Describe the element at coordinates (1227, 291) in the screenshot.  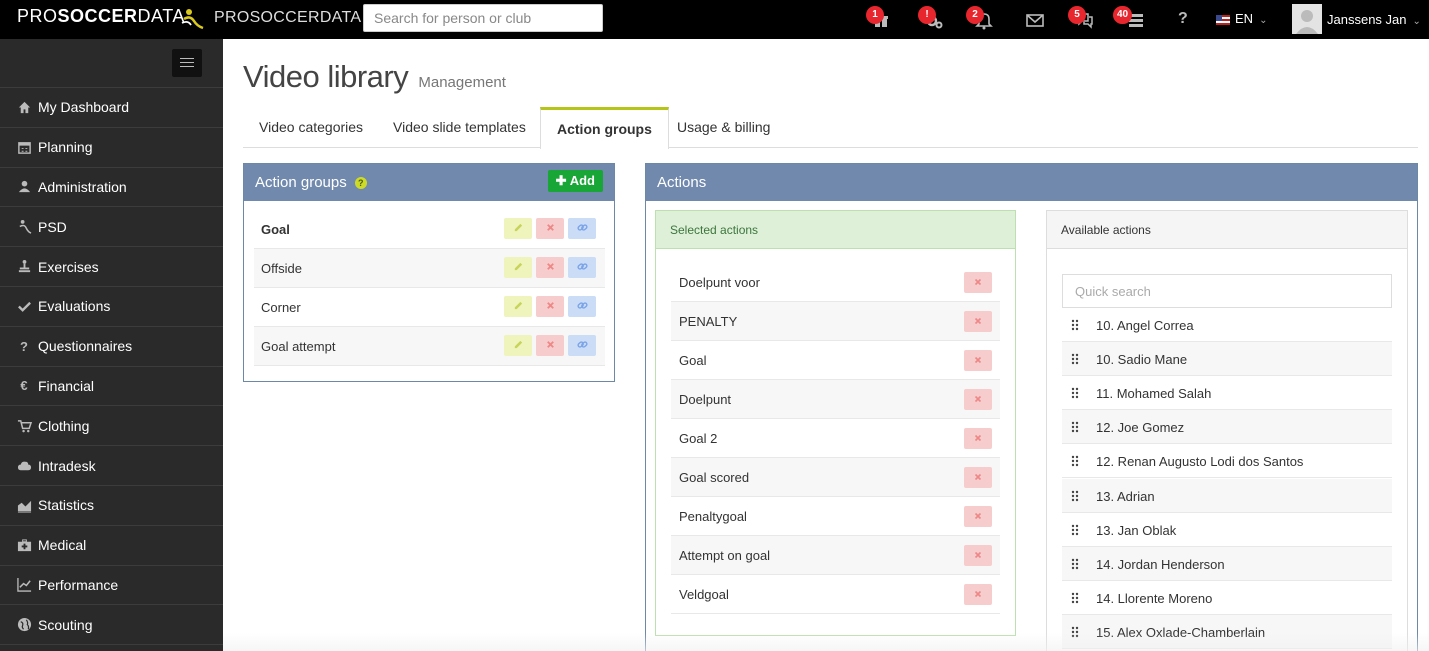
I see `quick-search-input` at that location.